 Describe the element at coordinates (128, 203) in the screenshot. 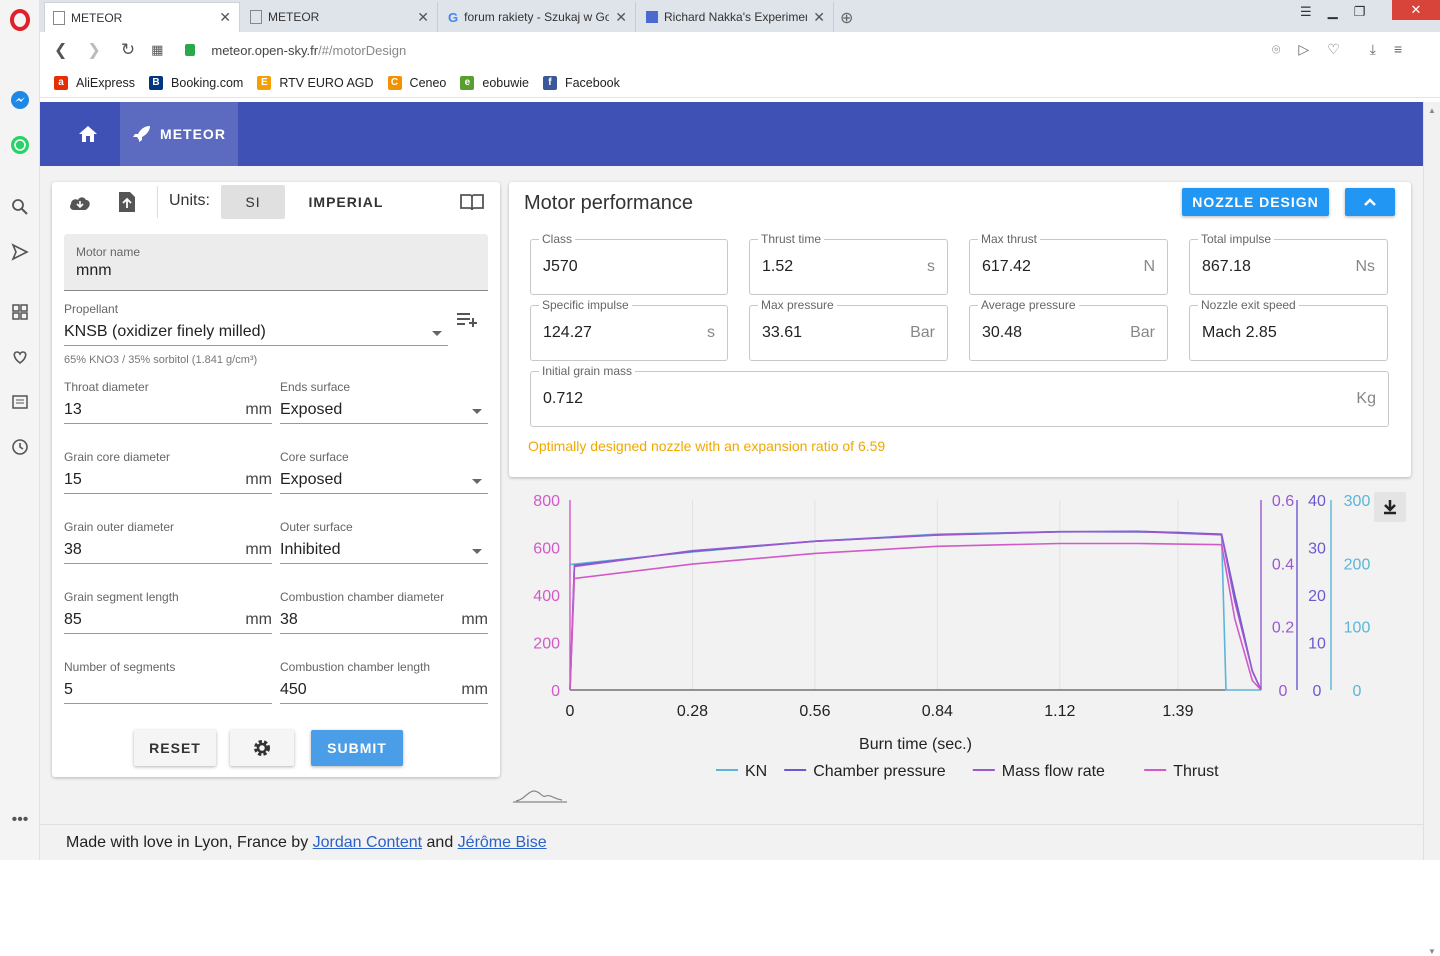

I see `file-upload-icon` at that location.